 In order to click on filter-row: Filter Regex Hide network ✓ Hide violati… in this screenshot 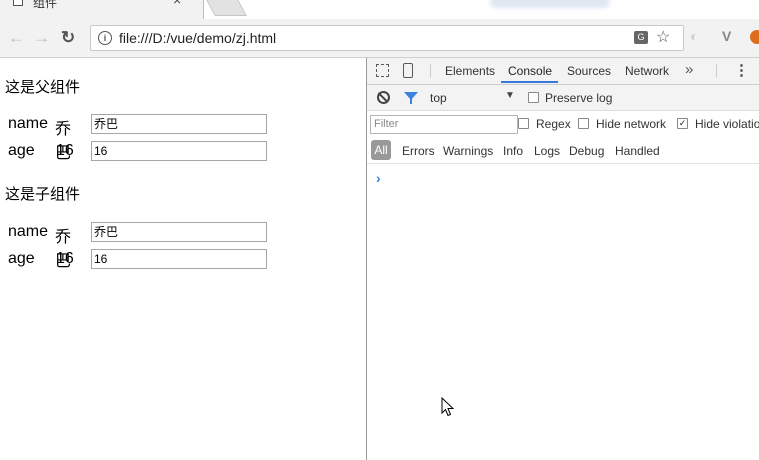, I will do `click(563, 124)`.